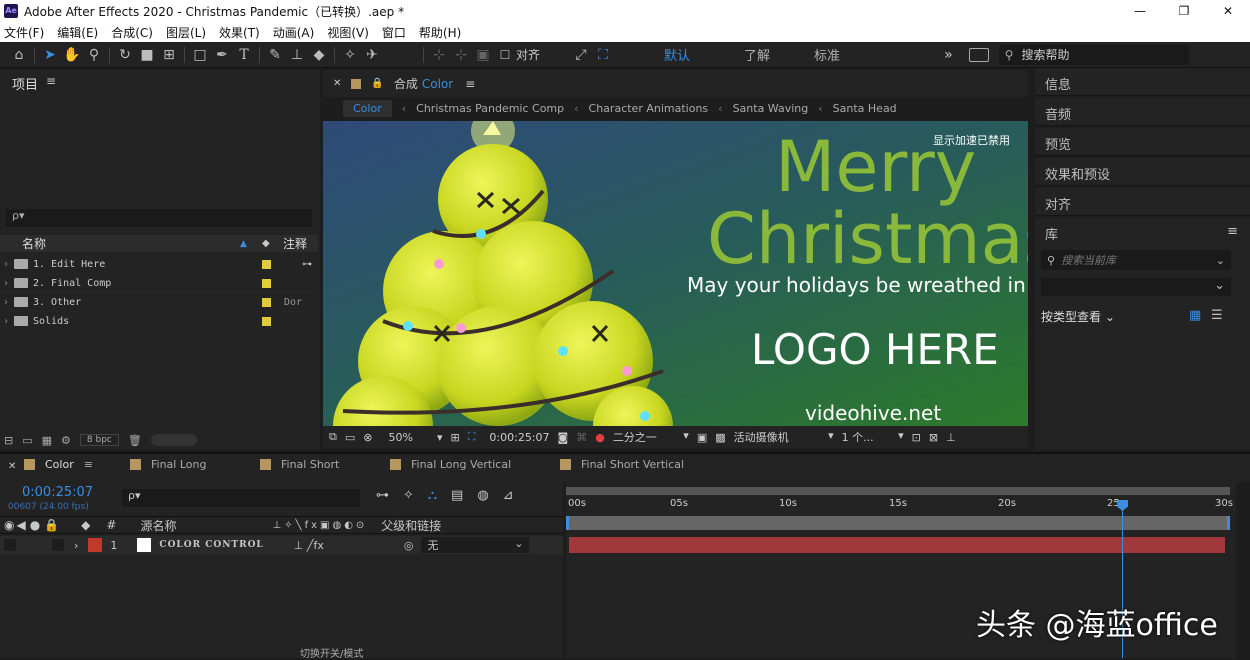  What do you see at coordinates (454, 437) in the screenshot?
I see `region-of-interest-icon: ⊞` at bounding box center [454, 437].